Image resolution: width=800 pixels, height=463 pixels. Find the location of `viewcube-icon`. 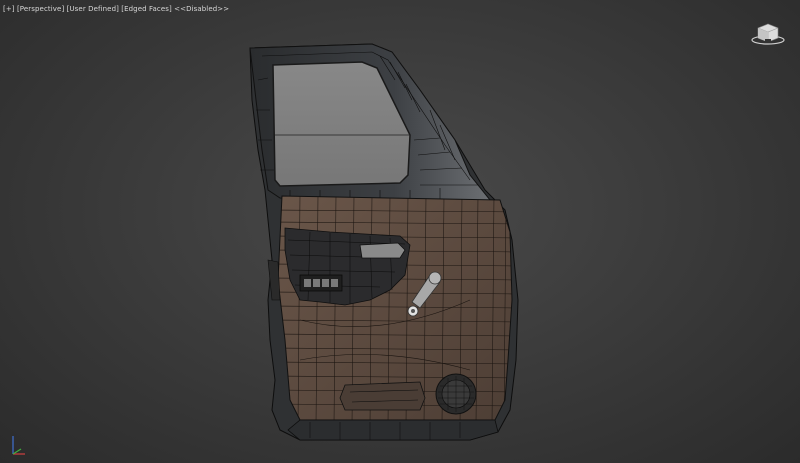

viewcube-icon is located at coordinates (768, 33).